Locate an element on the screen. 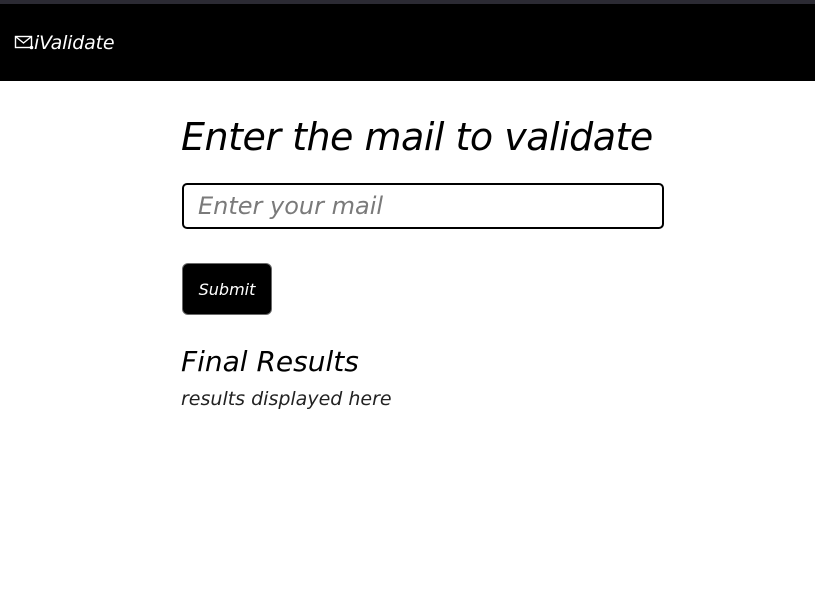 The image size is (815, 601). results-text: results displayed here is located at coordinates (286, 399).